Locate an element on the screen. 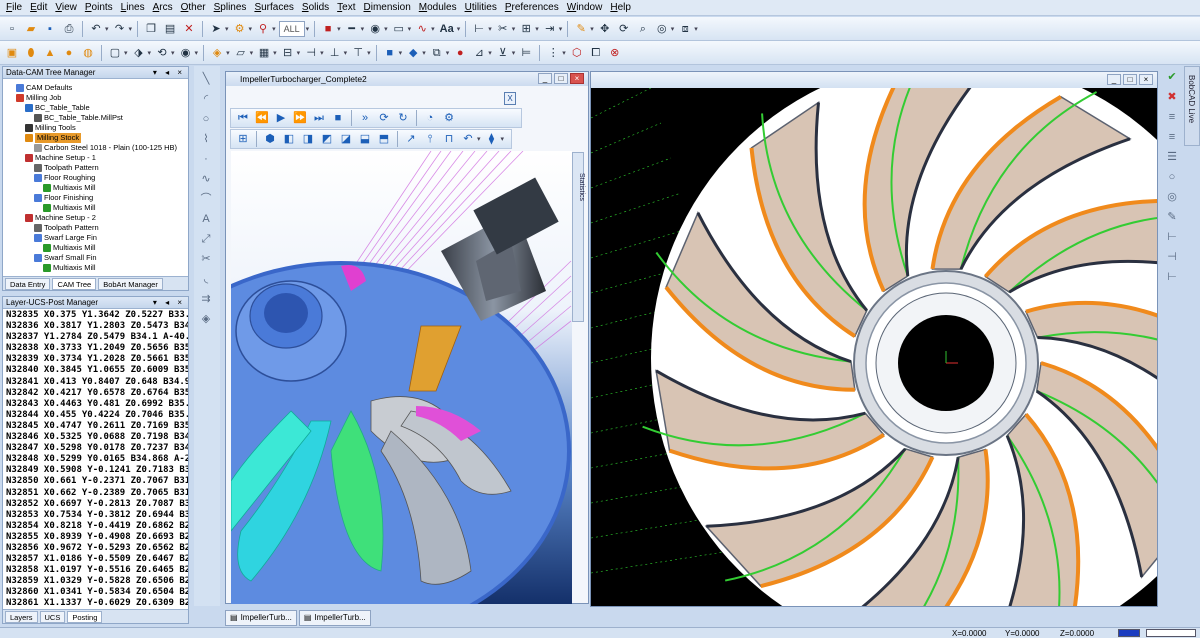 The width and height of the screenshot is (1200, 638). viewport-minimize-button: _ is located at coordinates (1114, 79).